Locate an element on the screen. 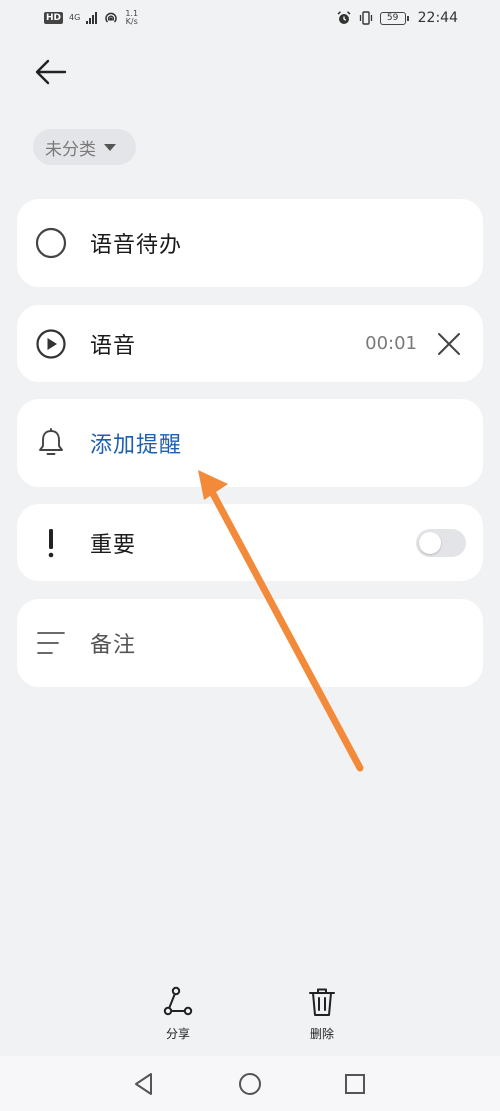 The image size is (500, 1111). status-left: HD 4G 1.1 K/s is located at coordinates (91, 18).